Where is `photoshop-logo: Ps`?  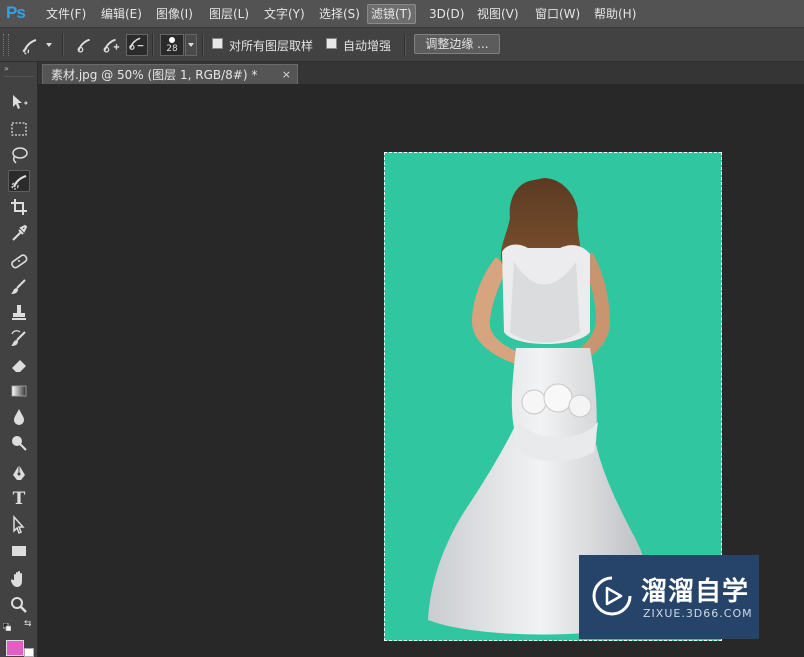 photoshop-logo: Ps is located at coordinates (16, 12).